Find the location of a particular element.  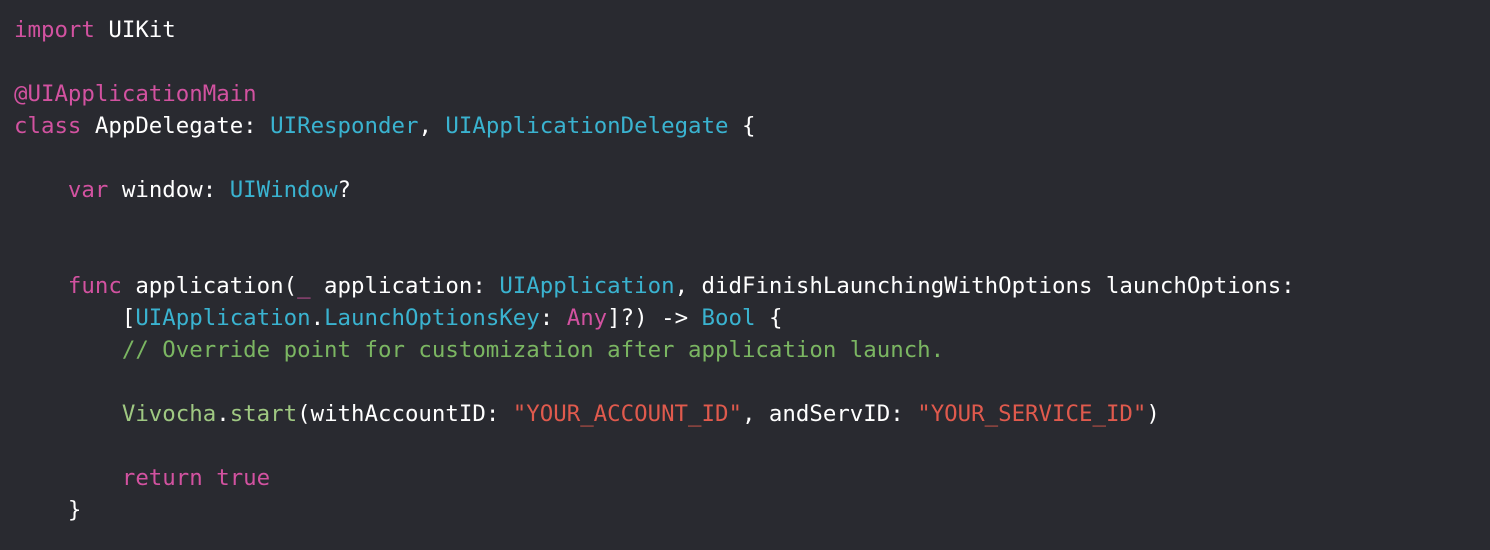

code-token-plain: : is located at coordinates (553, 318).